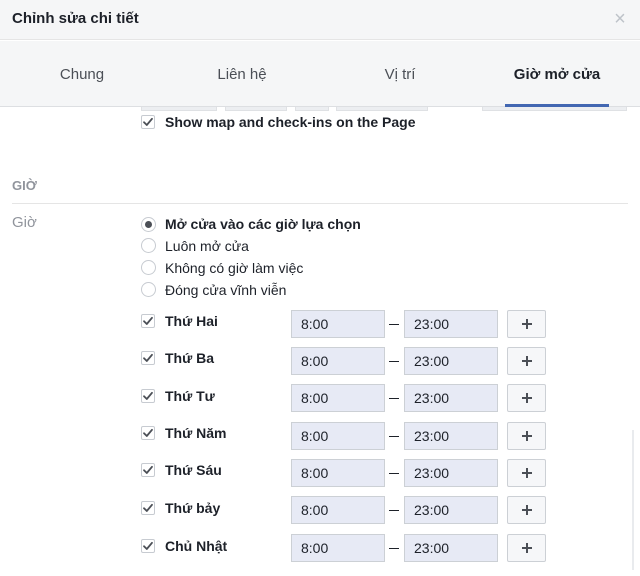  What do you see at coordinates (263, 224) in the screenshot?
I see `radio-label-selected-hours: Mở cửa vào các giờ lựa chọn` at bounding box center [263, 224].